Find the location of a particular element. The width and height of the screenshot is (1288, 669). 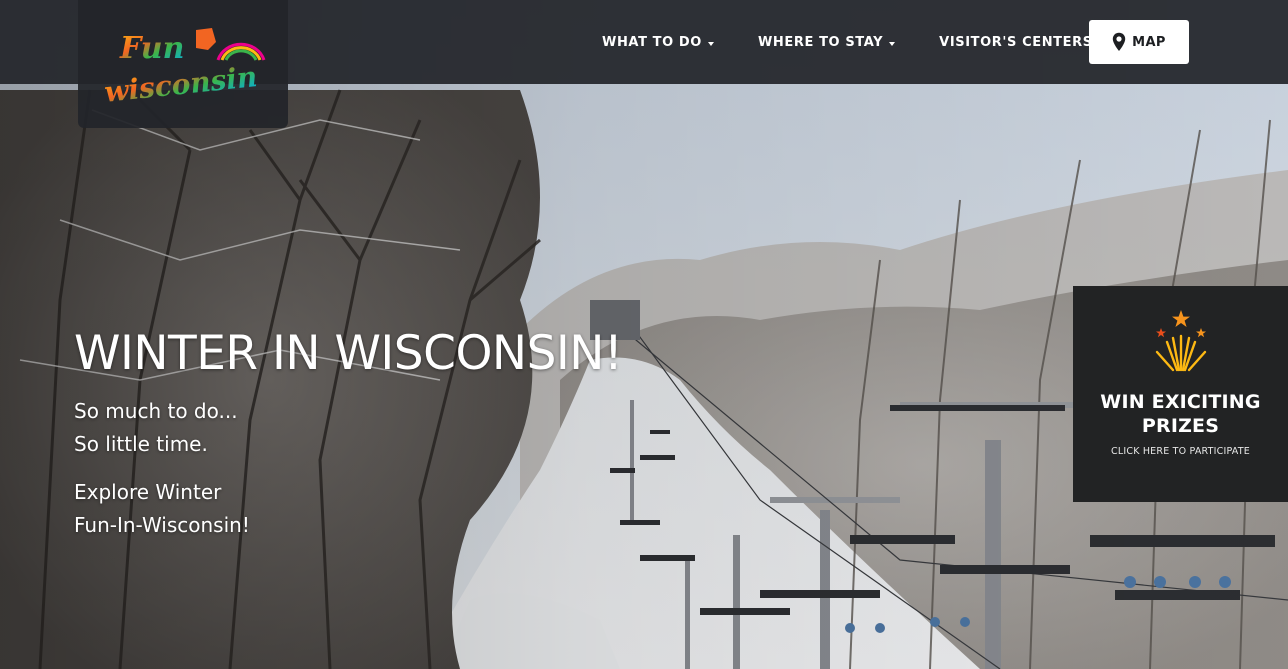

hero-explore-line1: Explore Winter is located at coordinates (148, 492).